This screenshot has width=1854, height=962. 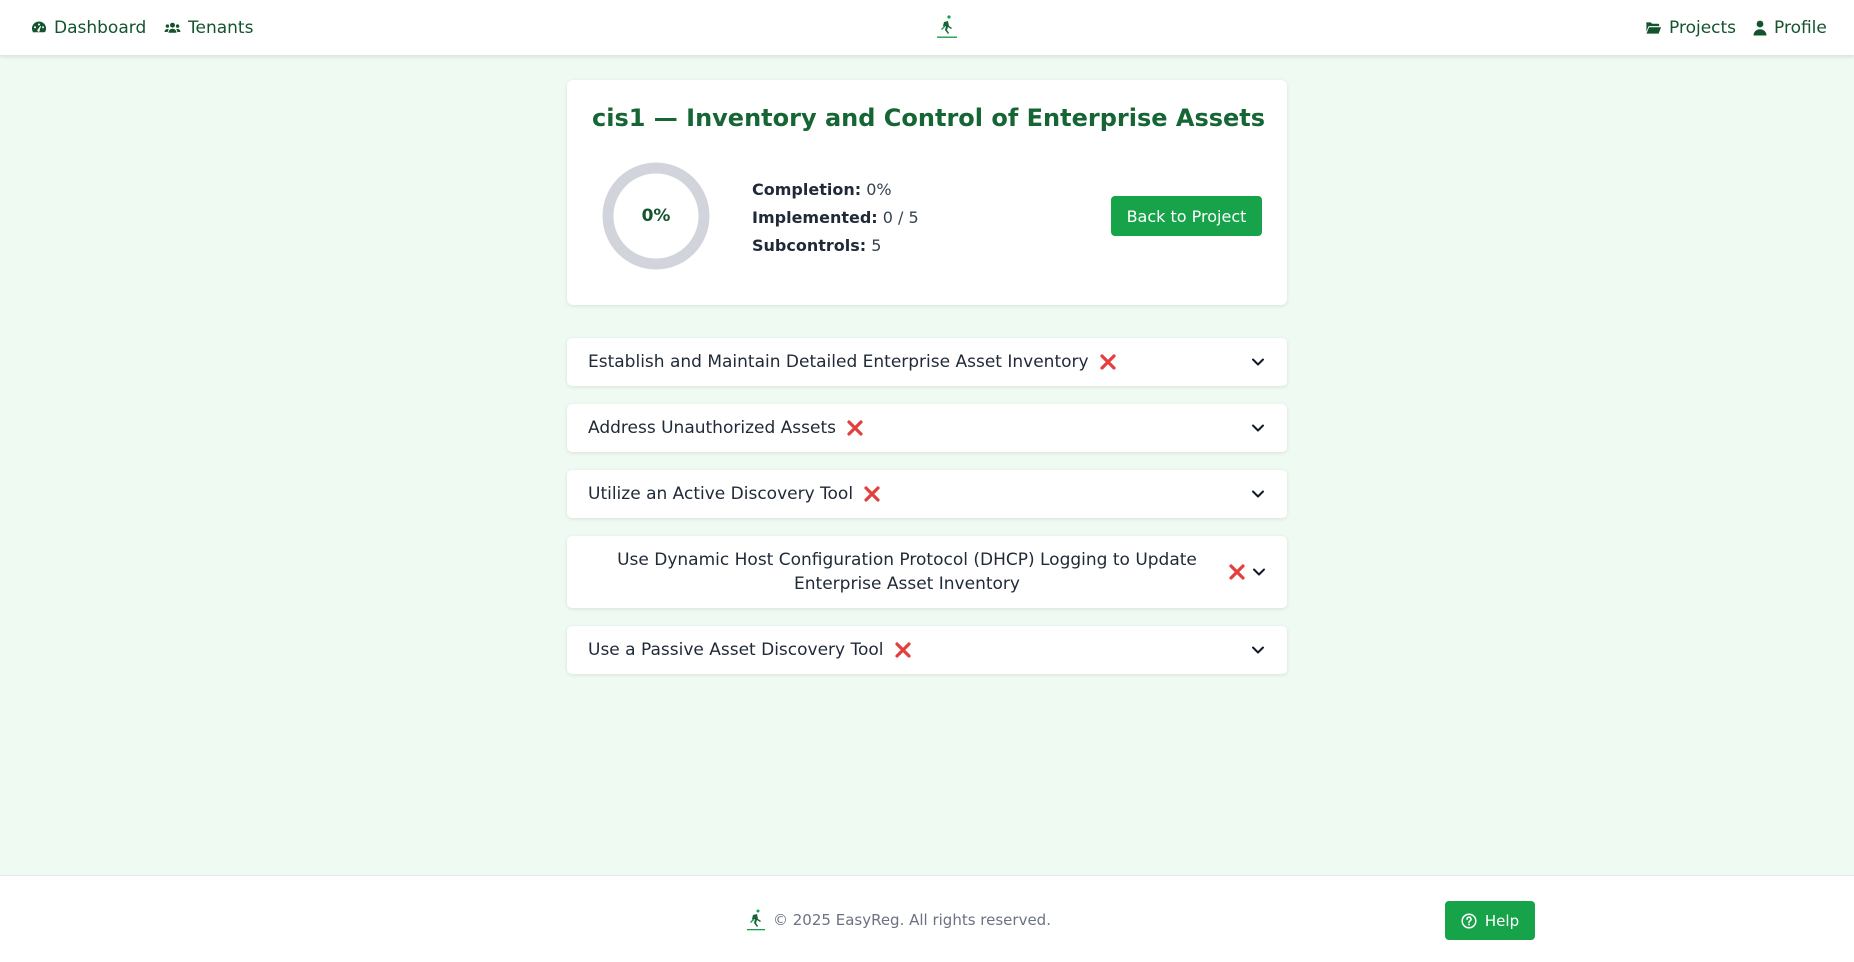 What do you see at coordinates (809, 245) in the screenshot?
I see `subcontrols-key: Subcontrols:` at bounding box center [809, 245].